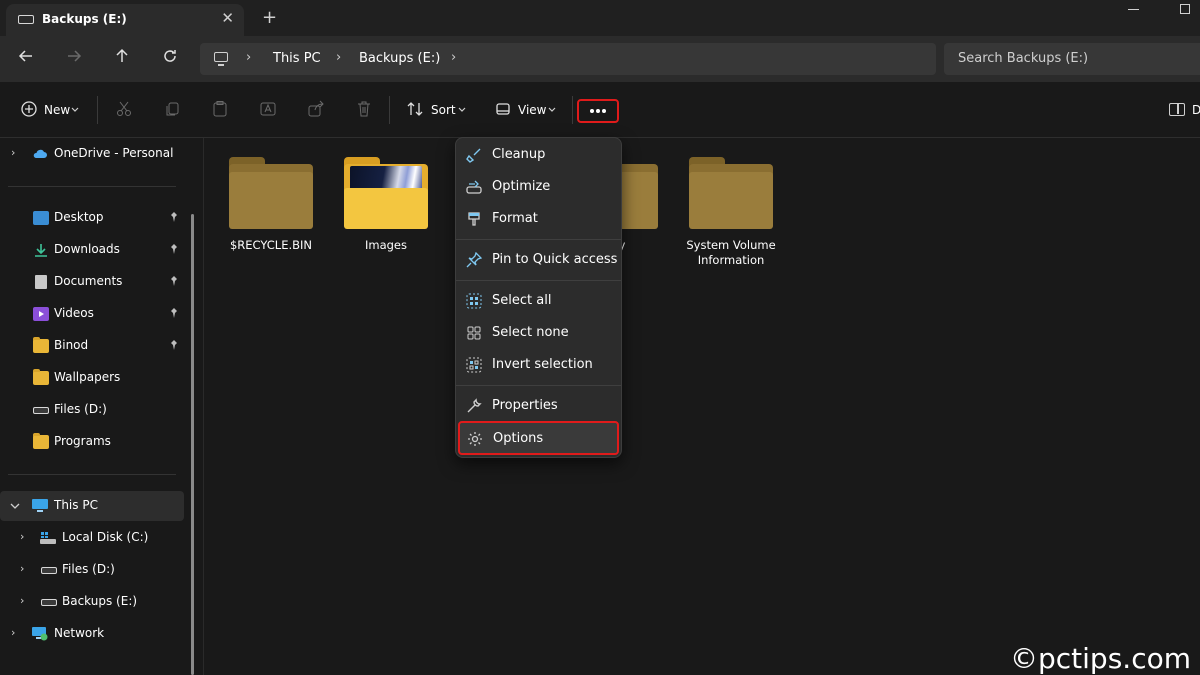  I want to click on up-button, so click(122, 59).